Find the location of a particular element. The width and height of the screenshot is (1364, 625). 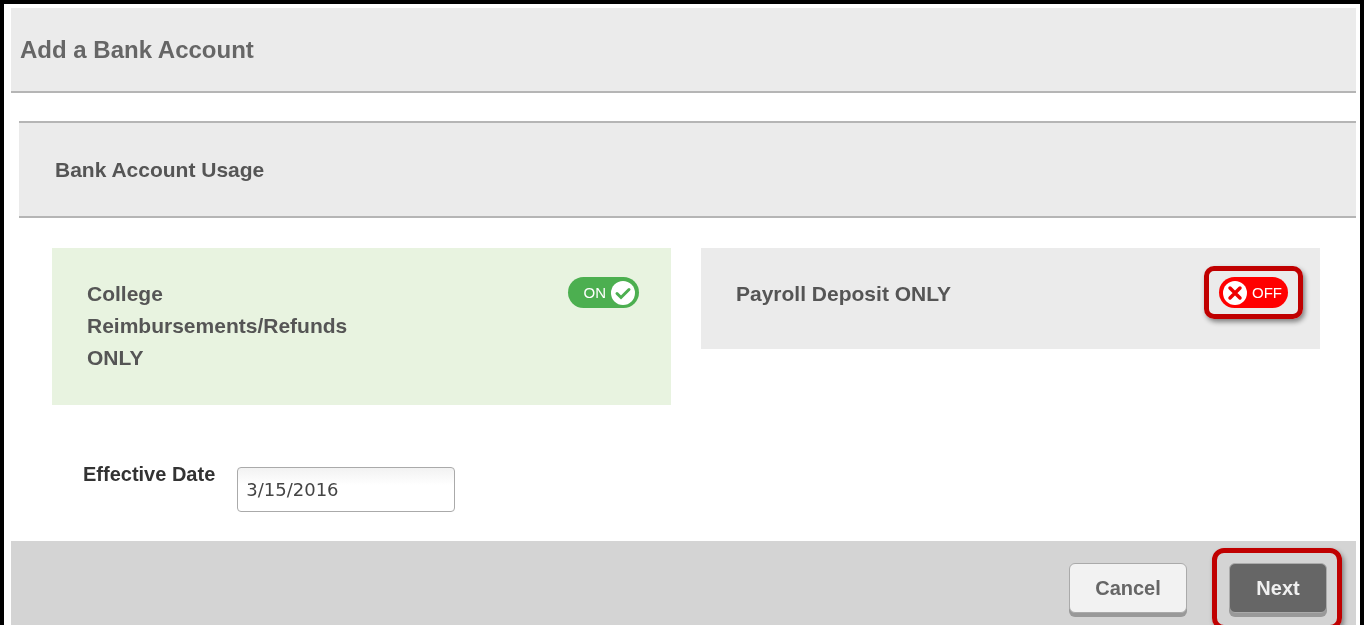

usage-label: College Reimbursements/Refunds ONLY is located at coordinates (218, 326).